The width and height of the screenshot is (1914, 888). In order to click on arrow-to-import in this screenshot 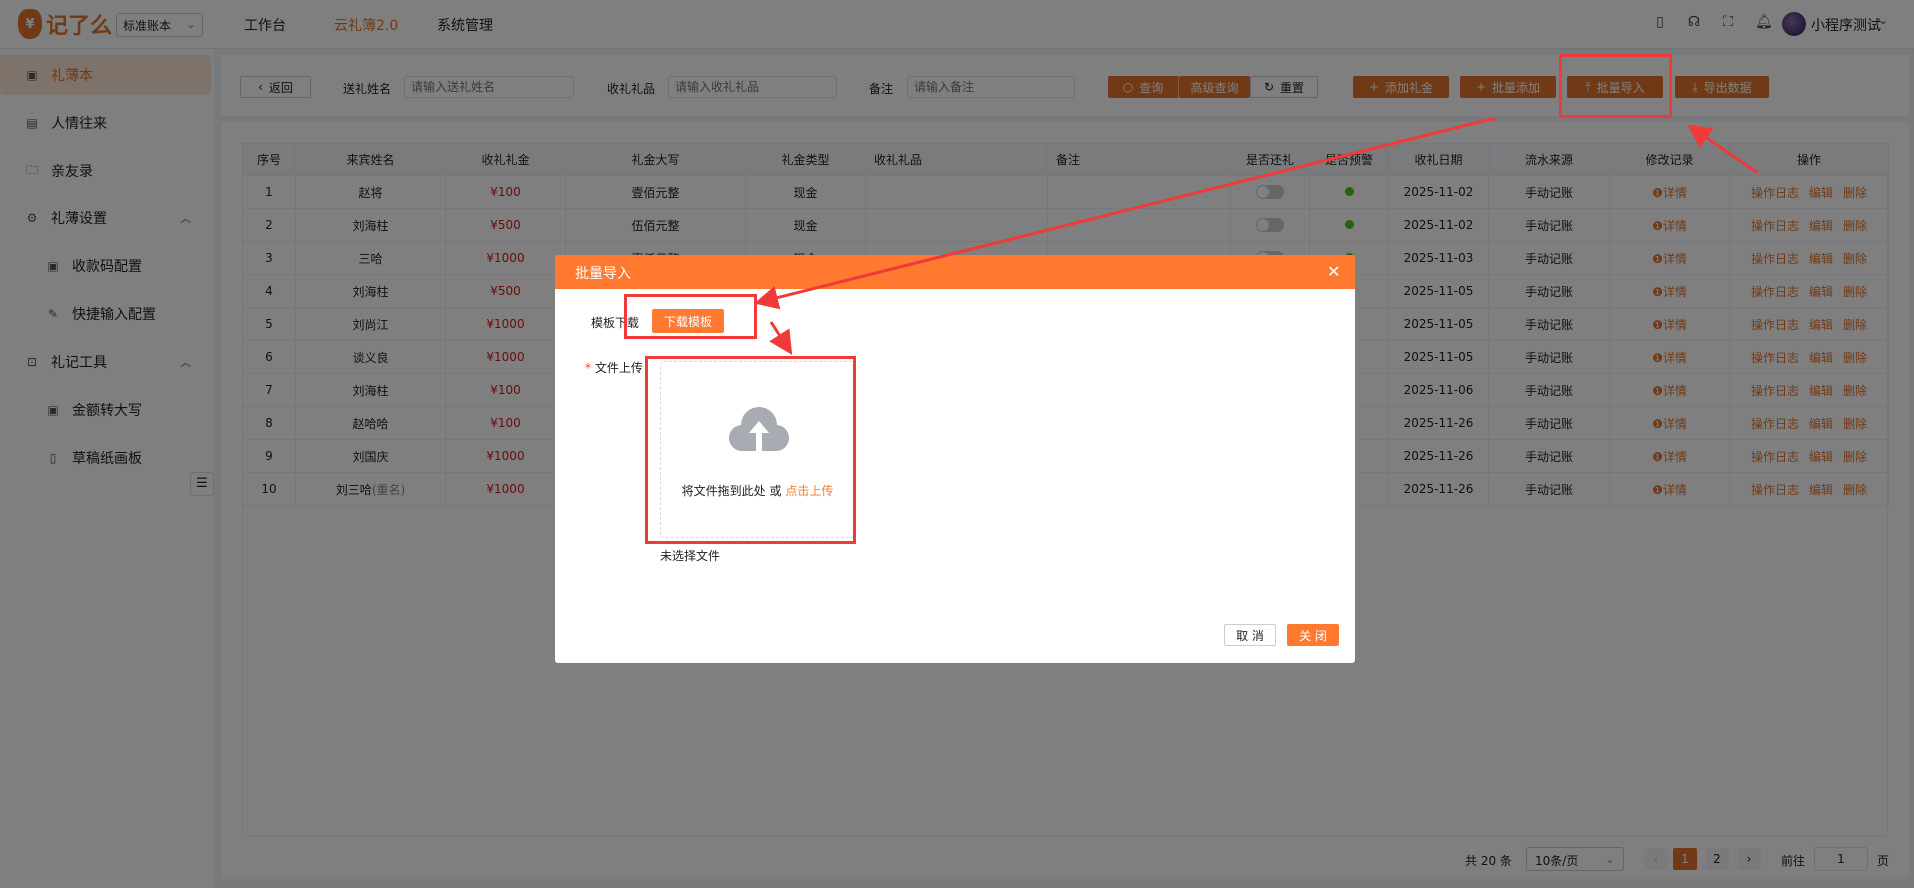, I will do `click(1723, 149)`.